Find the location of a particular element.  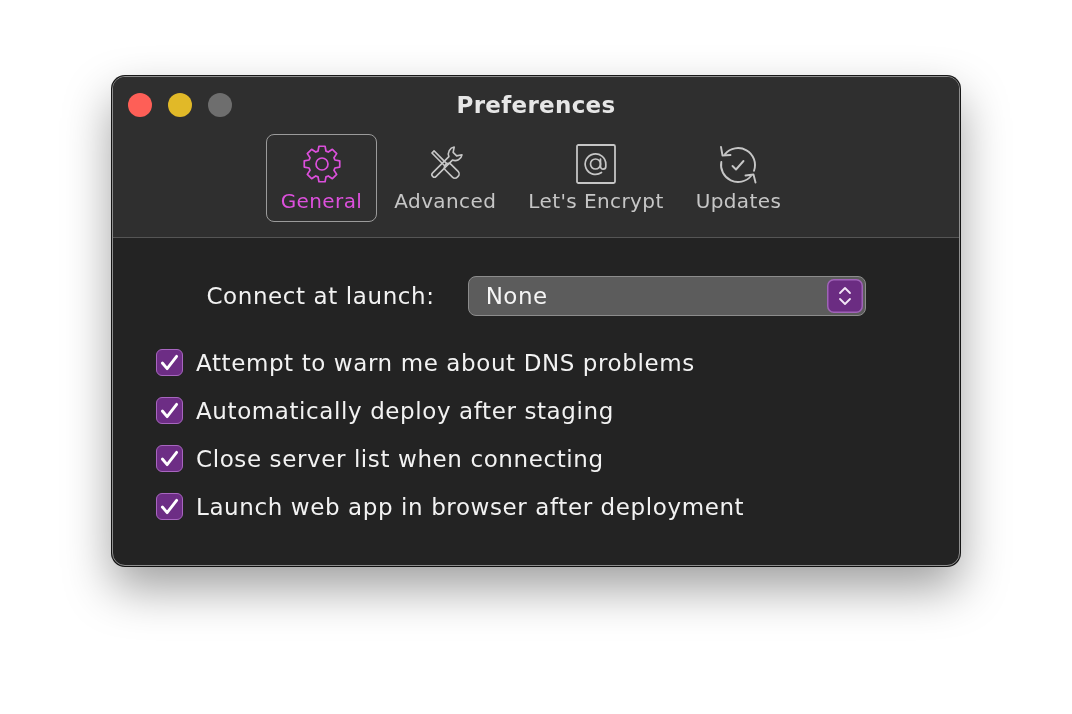

popup-button: None is located at coordinates (666, 296).